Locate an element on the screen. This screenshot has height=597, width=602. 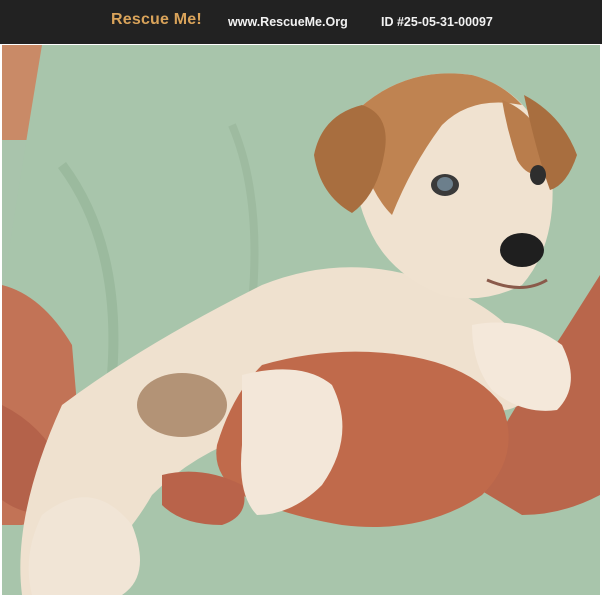
site-url: www.RescueMe.Org is located at coordinates (288, 22).